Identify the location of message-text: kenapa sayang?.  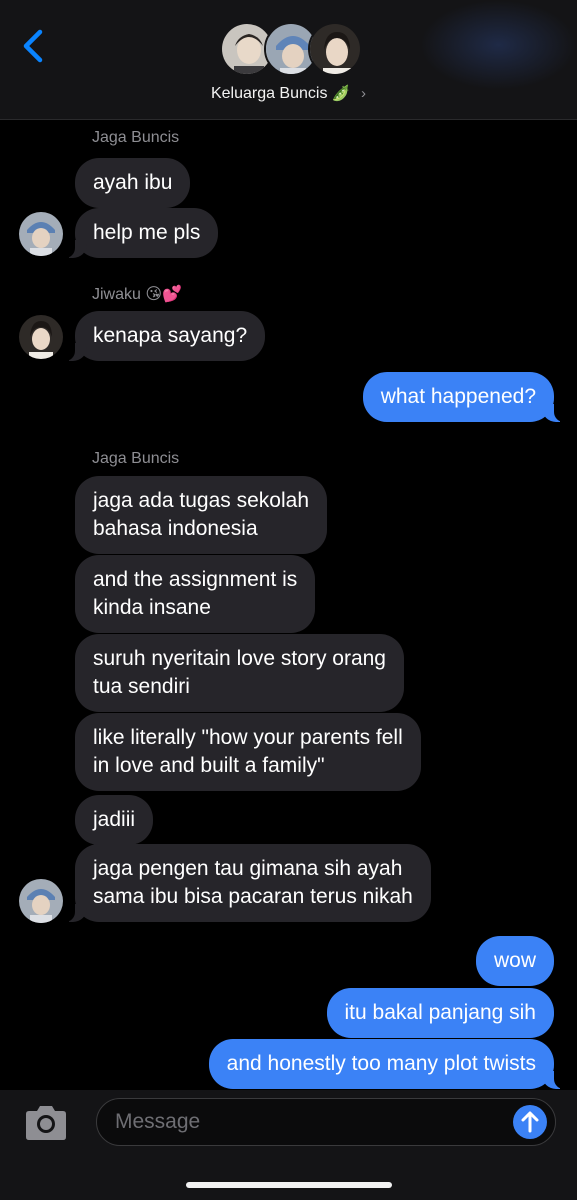
(170, 335).